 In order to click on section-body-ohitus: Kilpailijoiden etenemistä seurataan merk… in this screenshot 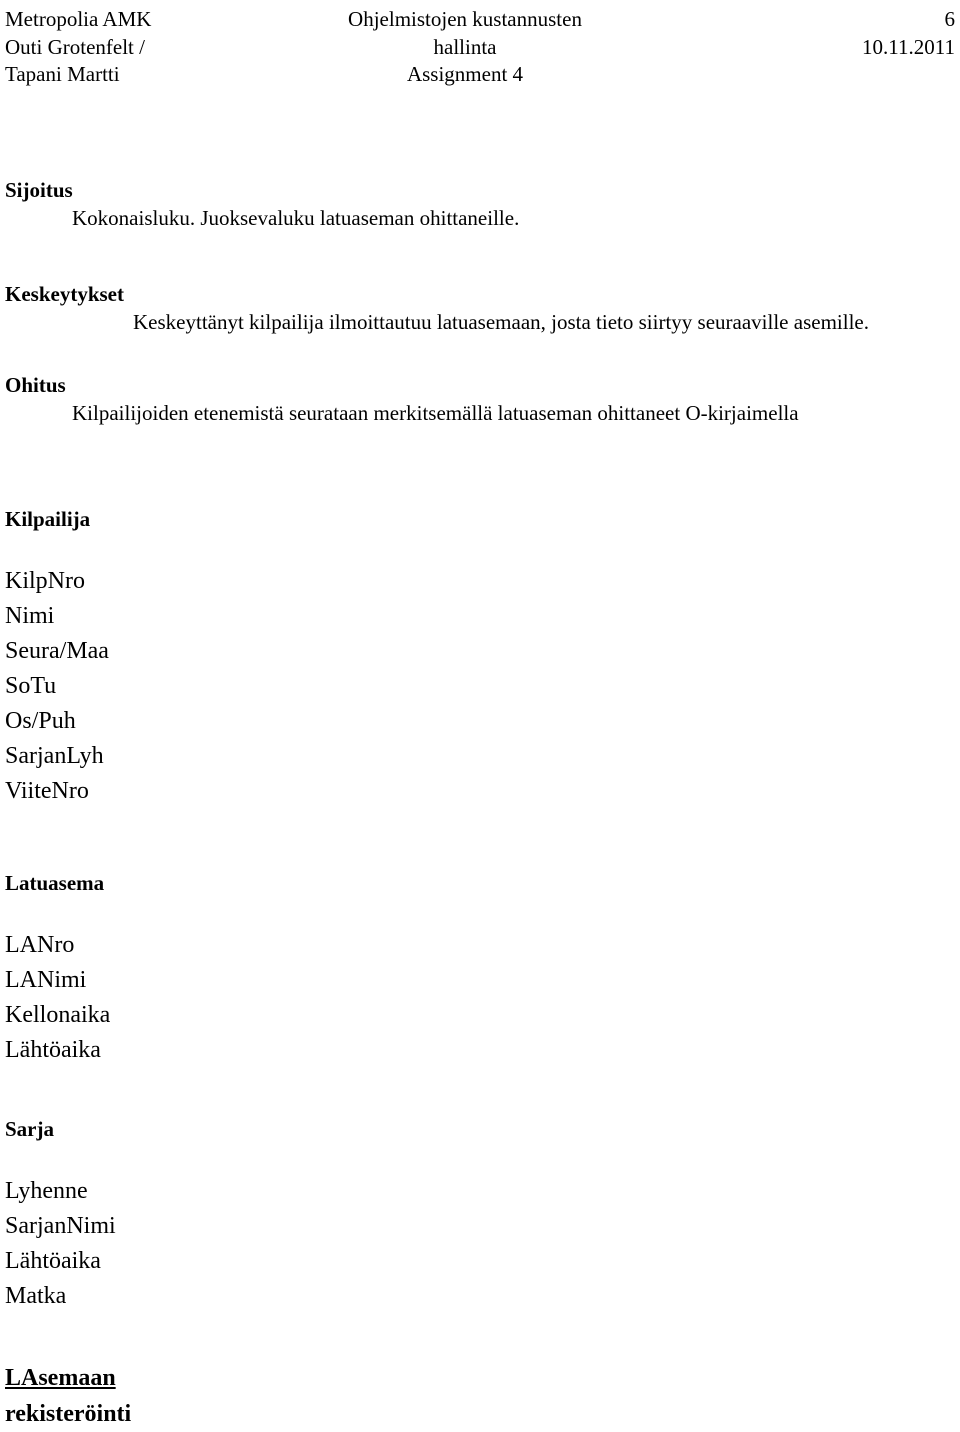, I will do `click(435, 413)`.